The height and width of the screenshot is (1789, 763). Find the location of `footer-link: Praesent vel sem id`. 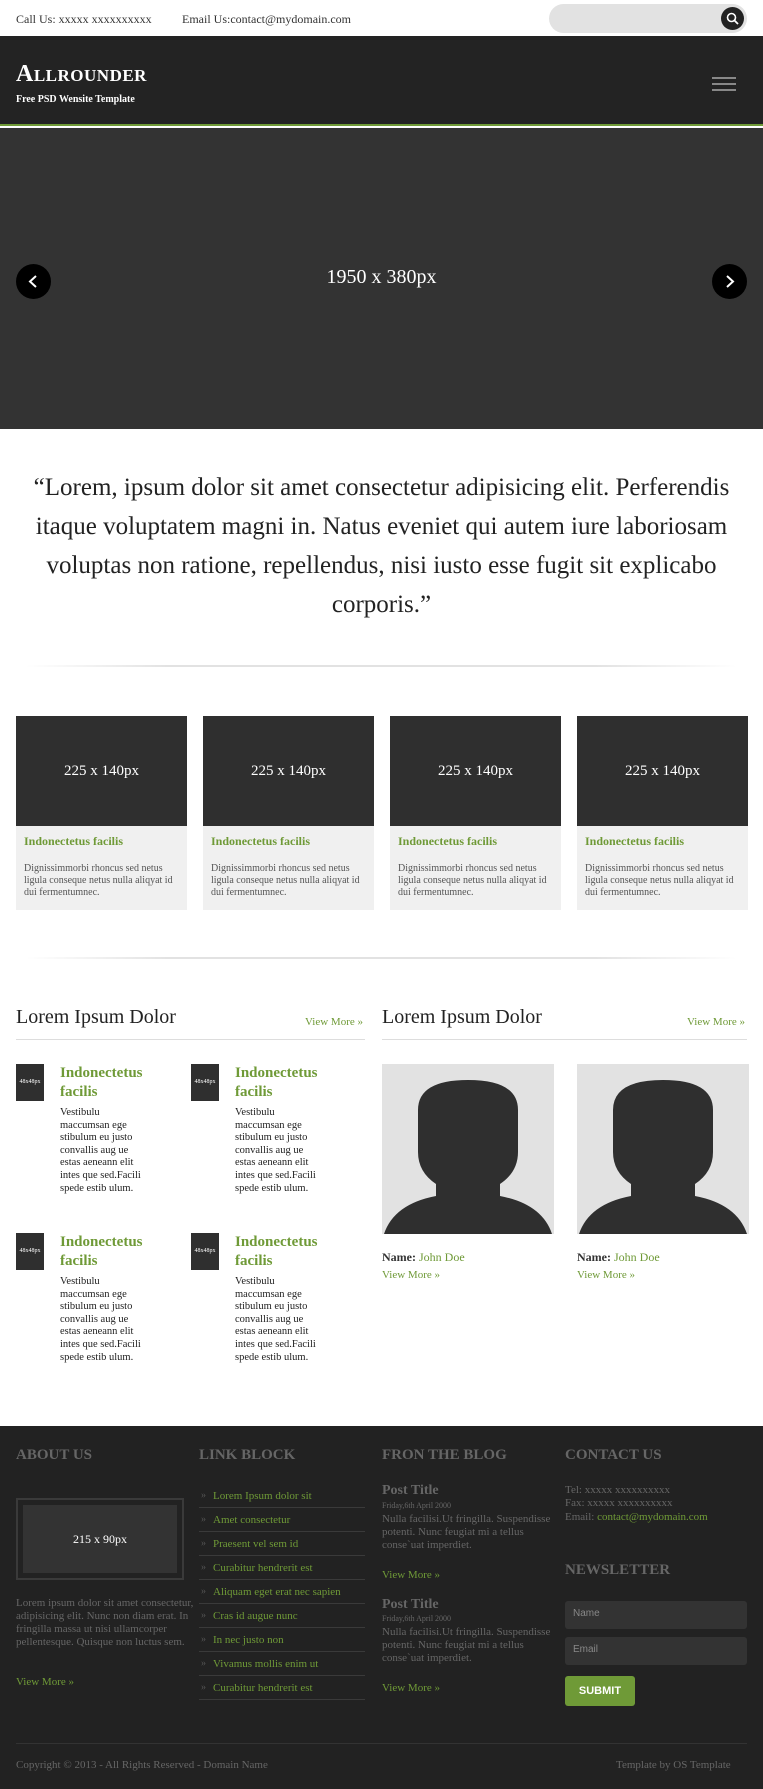

footer-link: Praesent vel sem id is located at coordinates (282, 1544).